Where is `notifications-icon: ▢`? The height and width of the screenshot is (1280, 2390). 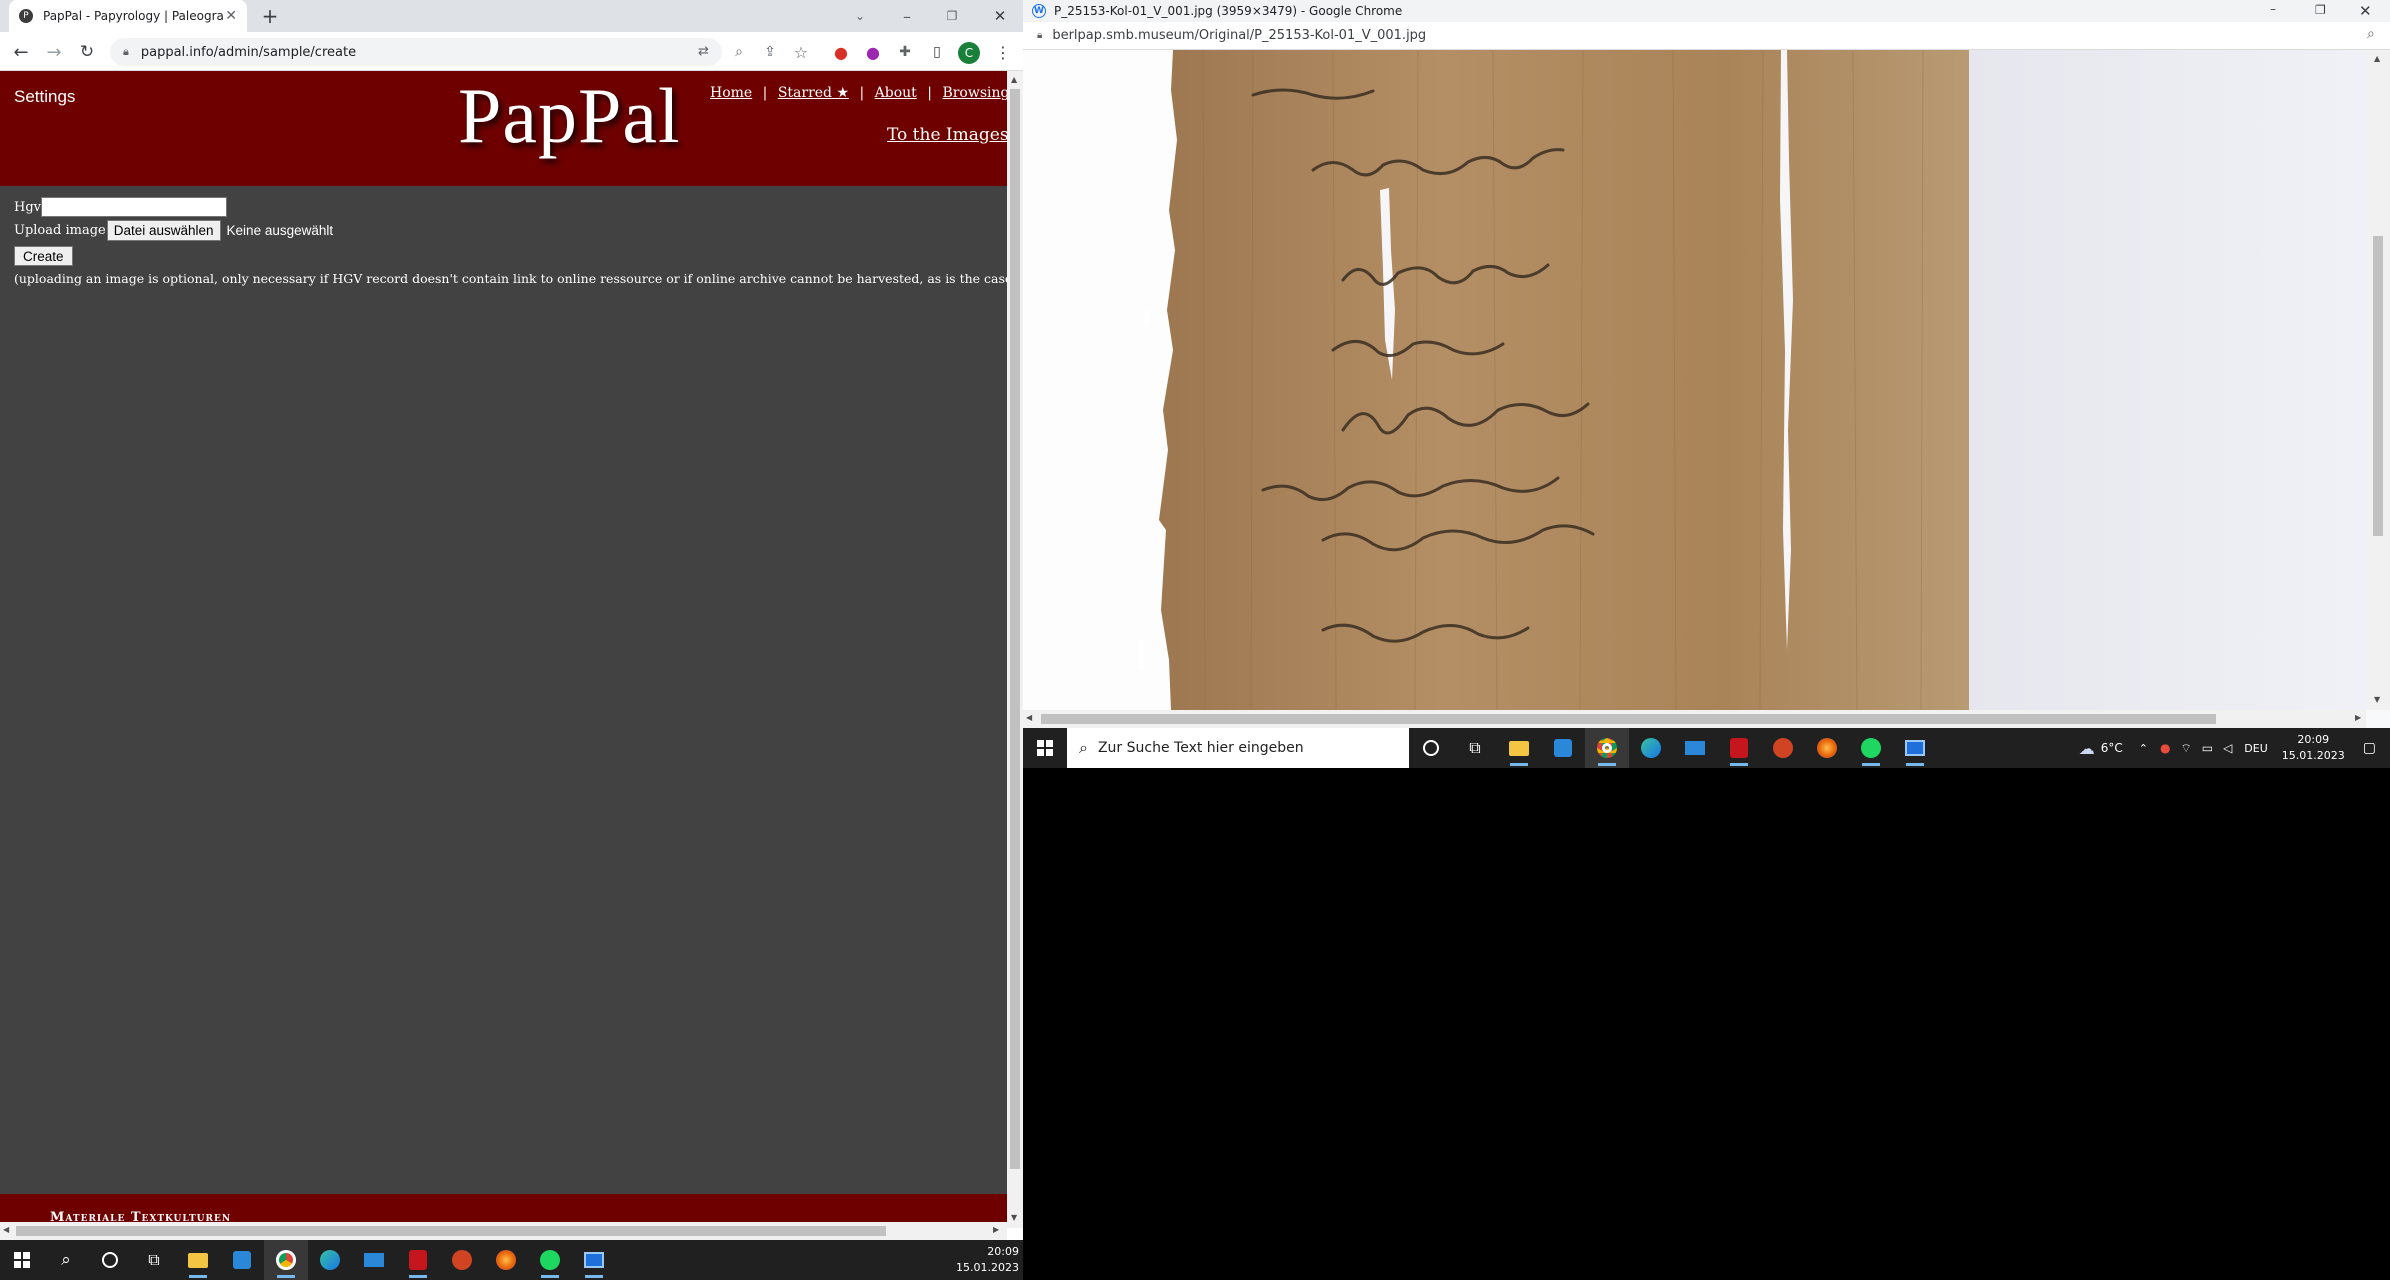 notifications-icon: ▢ is located at coordinates (2369, 748).